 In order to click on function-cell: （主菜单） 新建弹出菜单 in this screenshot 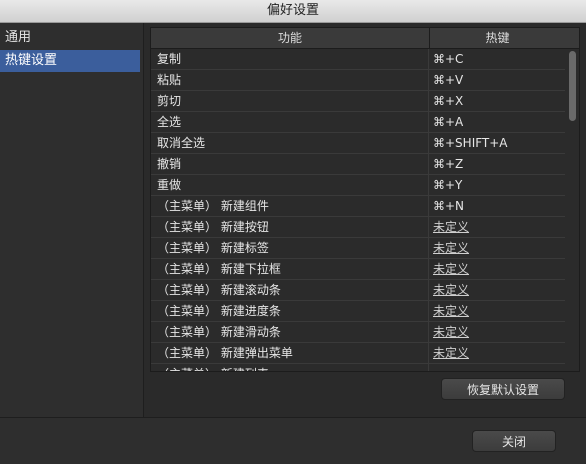, I will do `click(290, 353)`.